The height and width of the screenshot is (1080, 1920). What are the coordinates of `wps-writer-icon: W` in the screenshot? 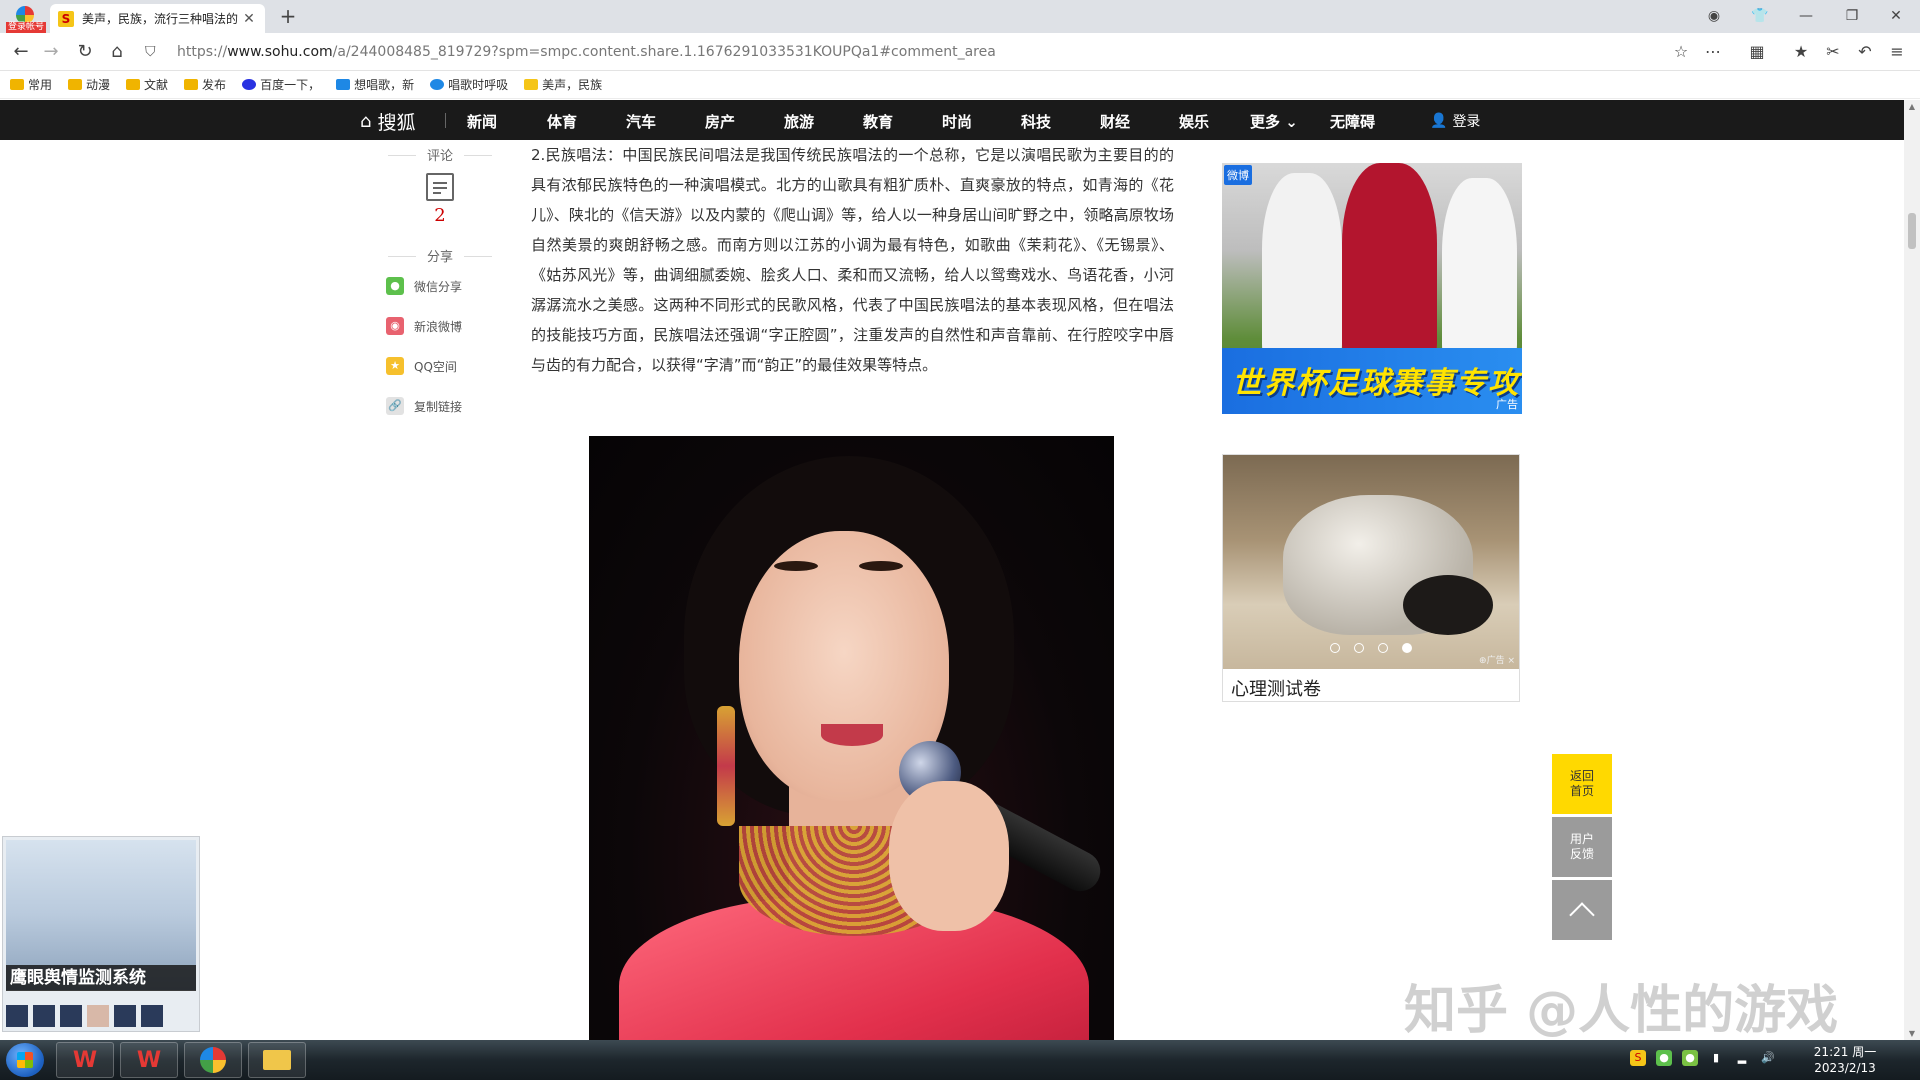 It's located at (149, 1060).